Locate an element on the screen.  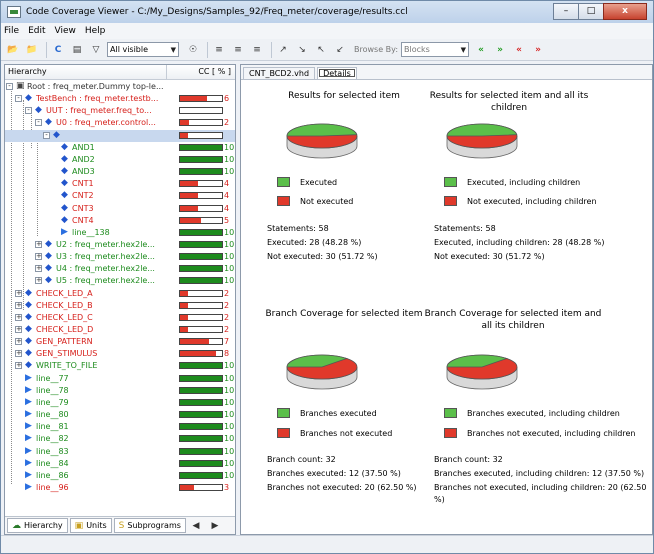
previous-uncovered-icon: « is located at coordinates (519, 50).